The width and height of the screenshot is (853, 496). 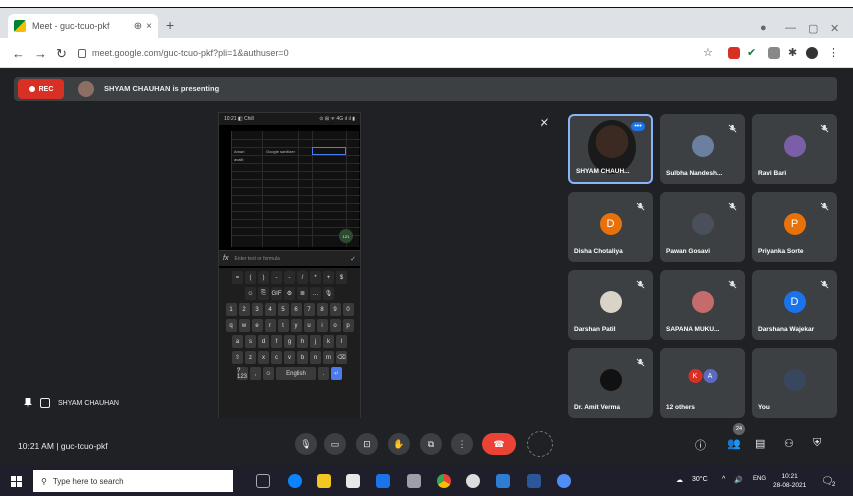 What do you see at coordinates (270, 325) in the screenshot?
I see `keyboard-key: r` at bounding box center [270, 325].